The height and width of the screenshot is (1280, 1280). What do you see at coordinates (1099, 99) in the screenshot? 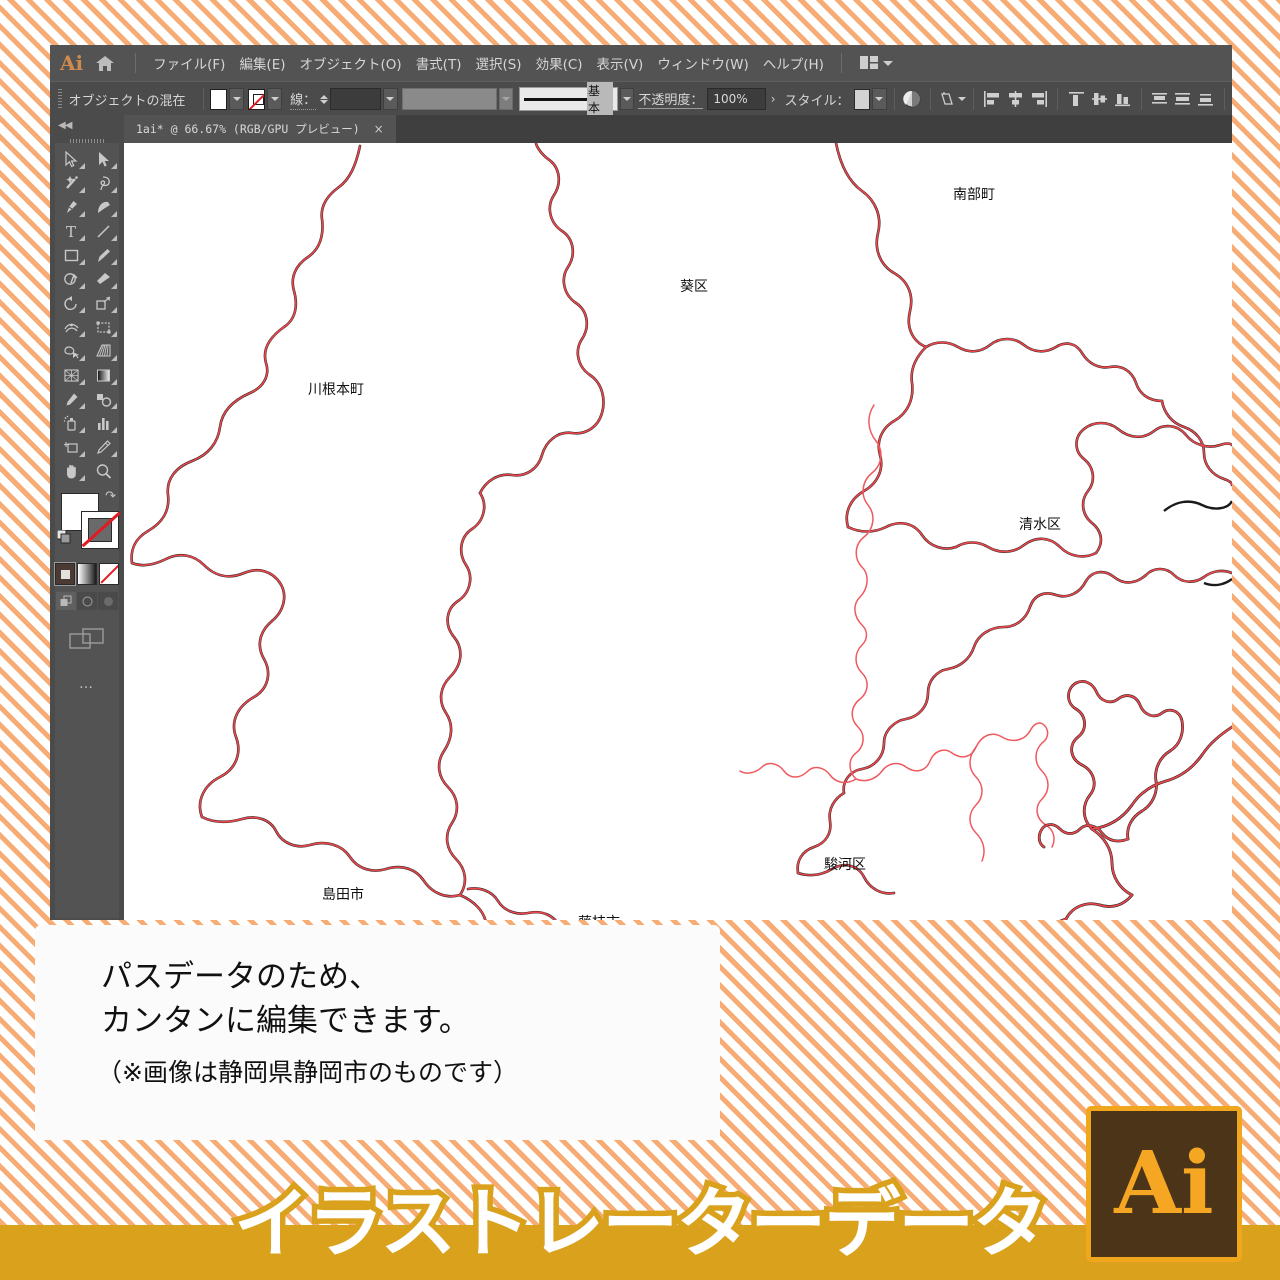
I see `align-center-vertical-icon` at bounding box center [1099, 99].